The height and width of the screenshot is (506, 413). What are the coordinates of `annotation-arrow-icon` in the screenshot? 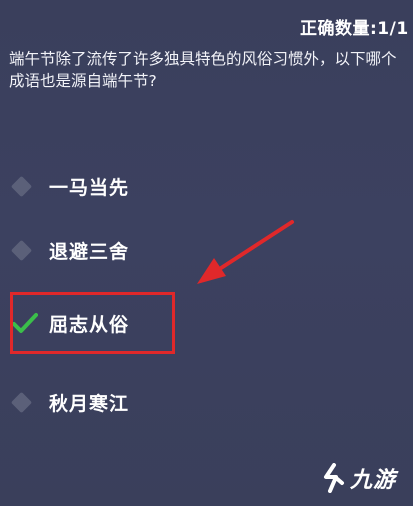 It's located at (245, 252).